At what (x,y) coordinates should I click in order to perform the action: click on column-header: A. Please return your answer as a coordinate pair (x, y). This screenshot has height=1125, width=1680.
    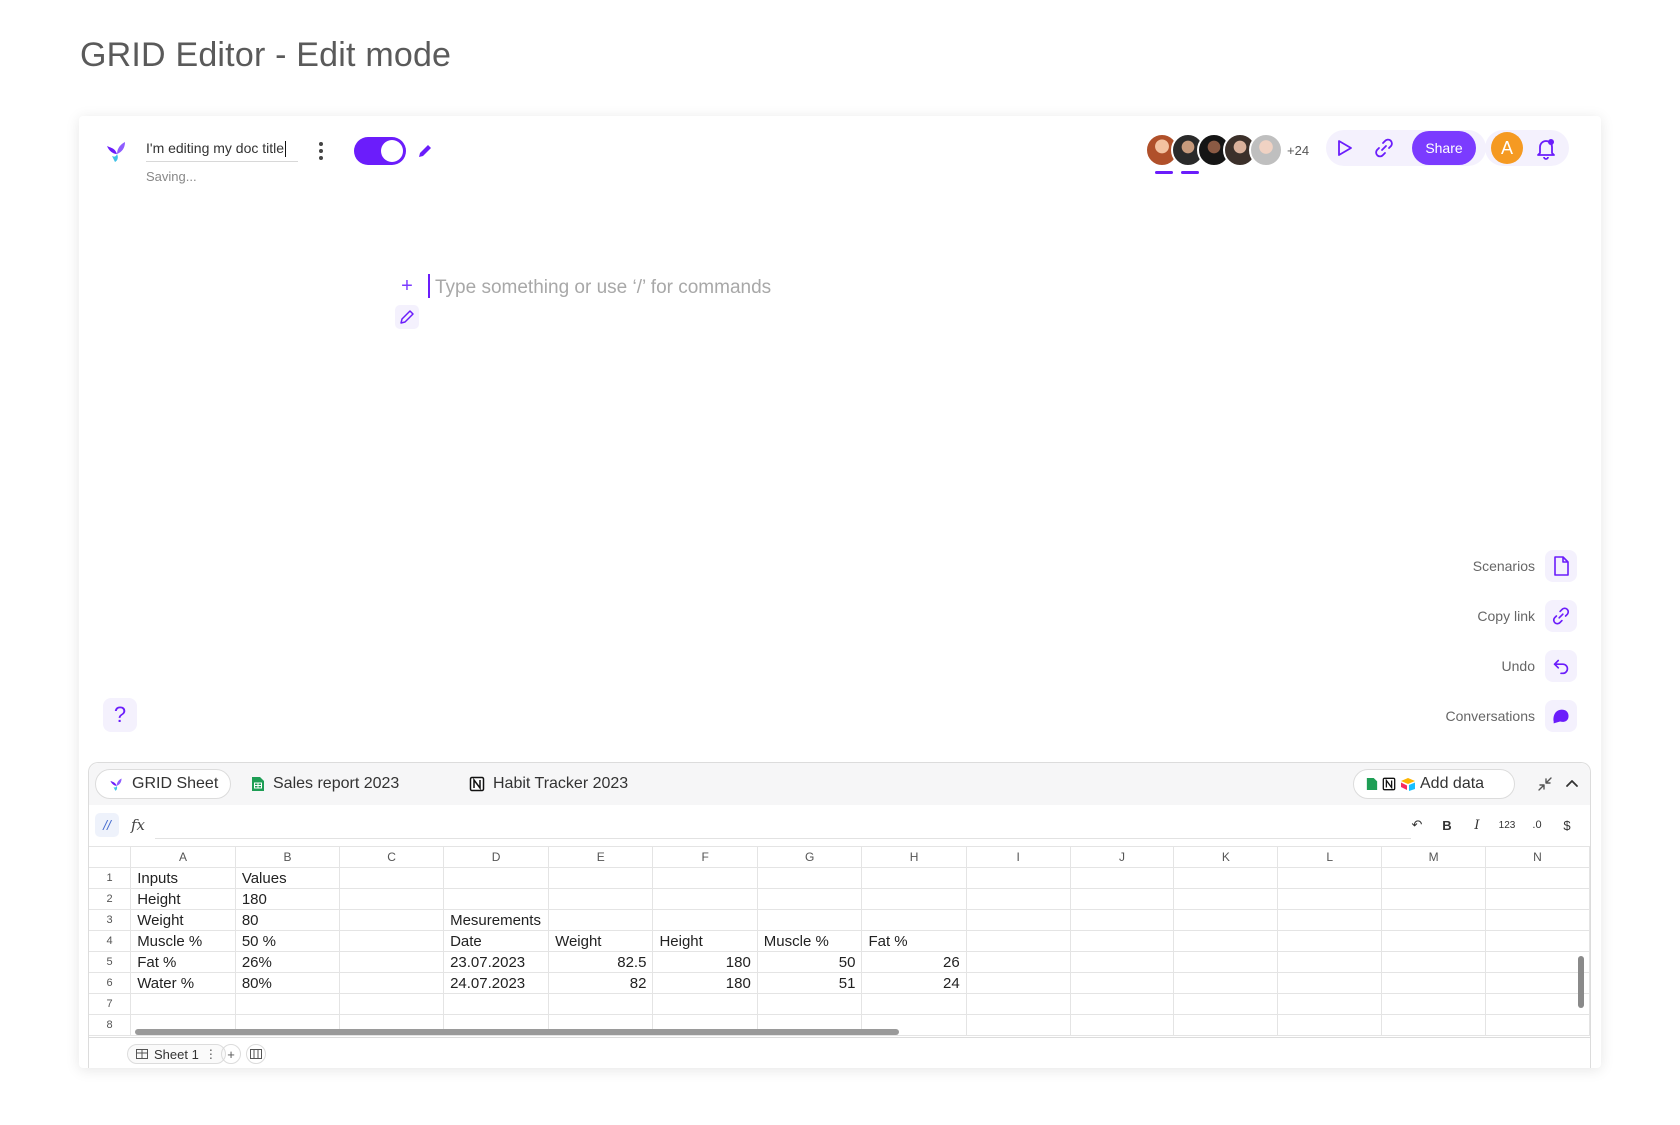
    Looking at the image, I should click on (183, 857).